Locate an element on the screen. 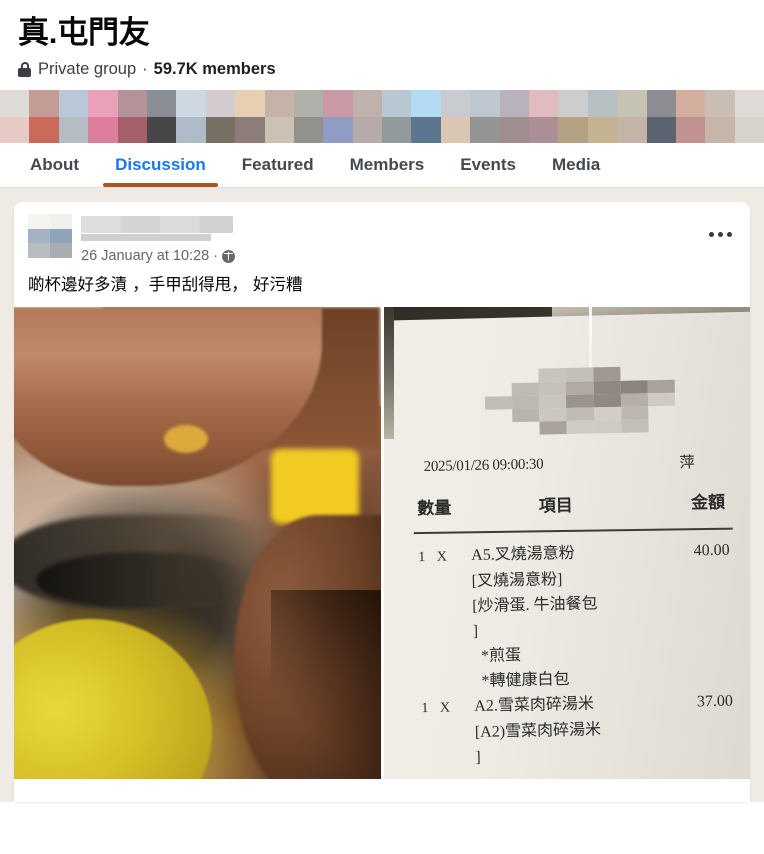 Image resolution: width=764 pixels, height=854 pixels. post-header: 26 January at 10:28 · is located at coordinates (382, 233).